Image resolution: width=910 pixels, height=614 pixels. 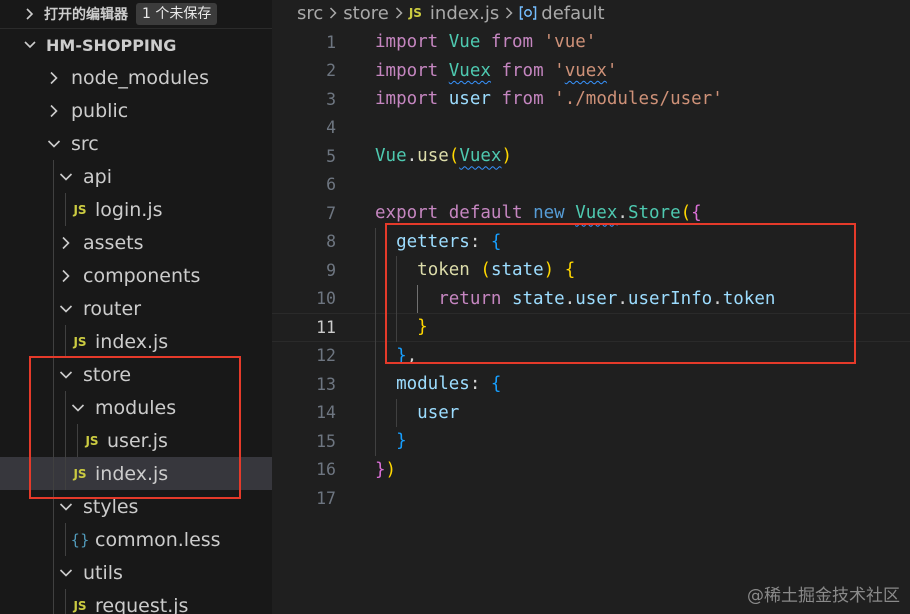 I want to click on breadcrumb-item-symbol: default, so click(x=572, y=13).